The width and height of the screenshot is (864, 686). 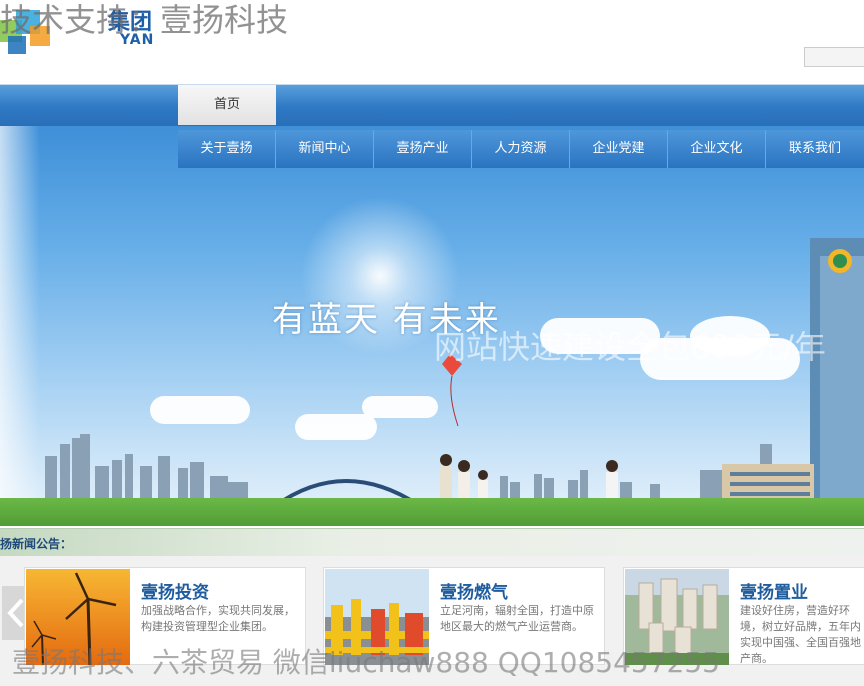 I want to click on menu-party: 企业党建, so click(x=619, y=149).